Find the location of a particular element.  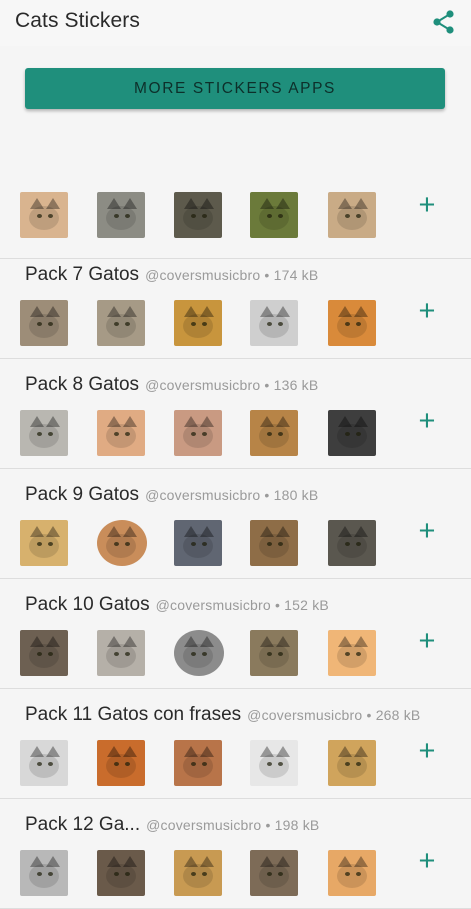

sticker-pack-row: Pack 7 Gatos @coversmusicbro • 174 kB + is located at coordinates (235, 303).